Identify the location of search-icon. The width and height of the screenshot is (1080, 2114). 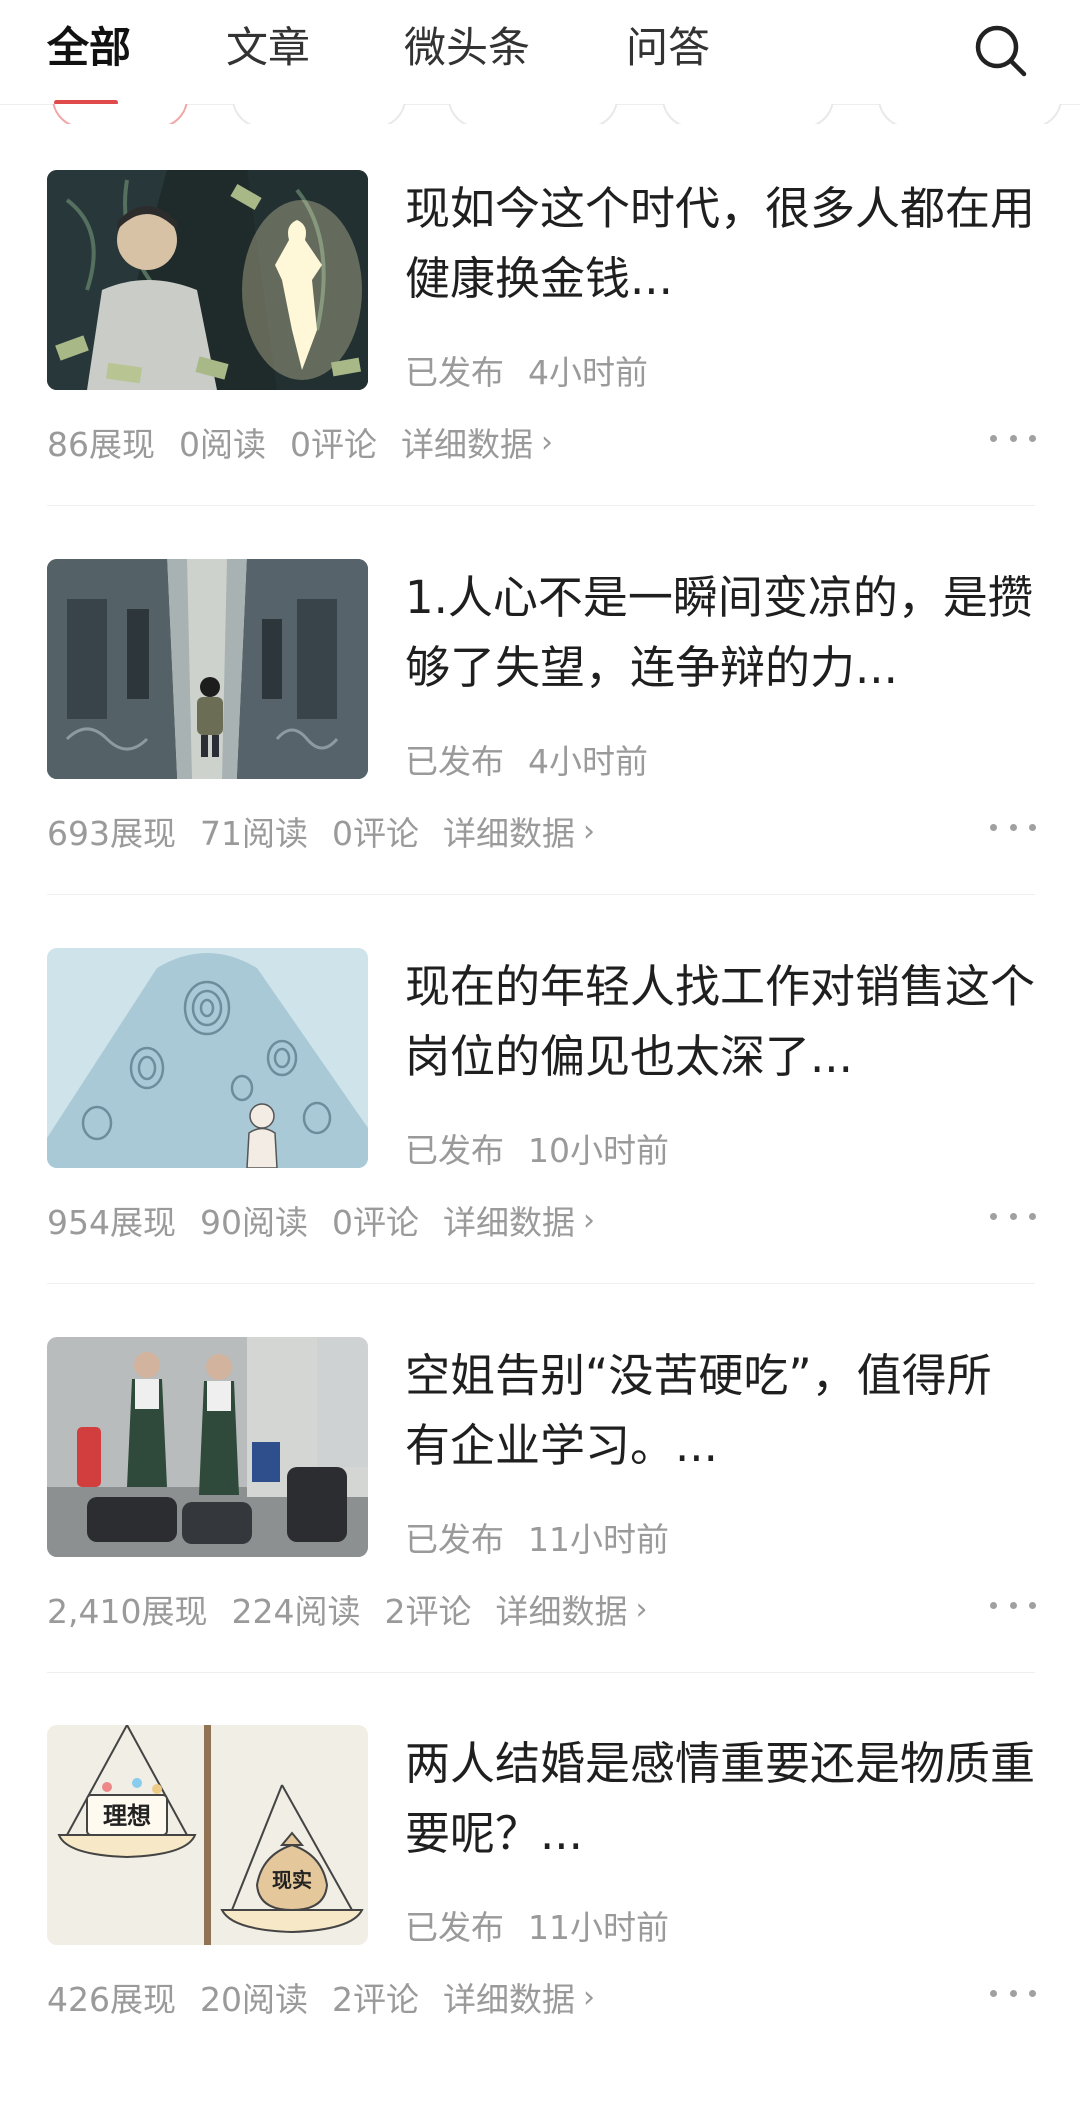
(1001, 51).